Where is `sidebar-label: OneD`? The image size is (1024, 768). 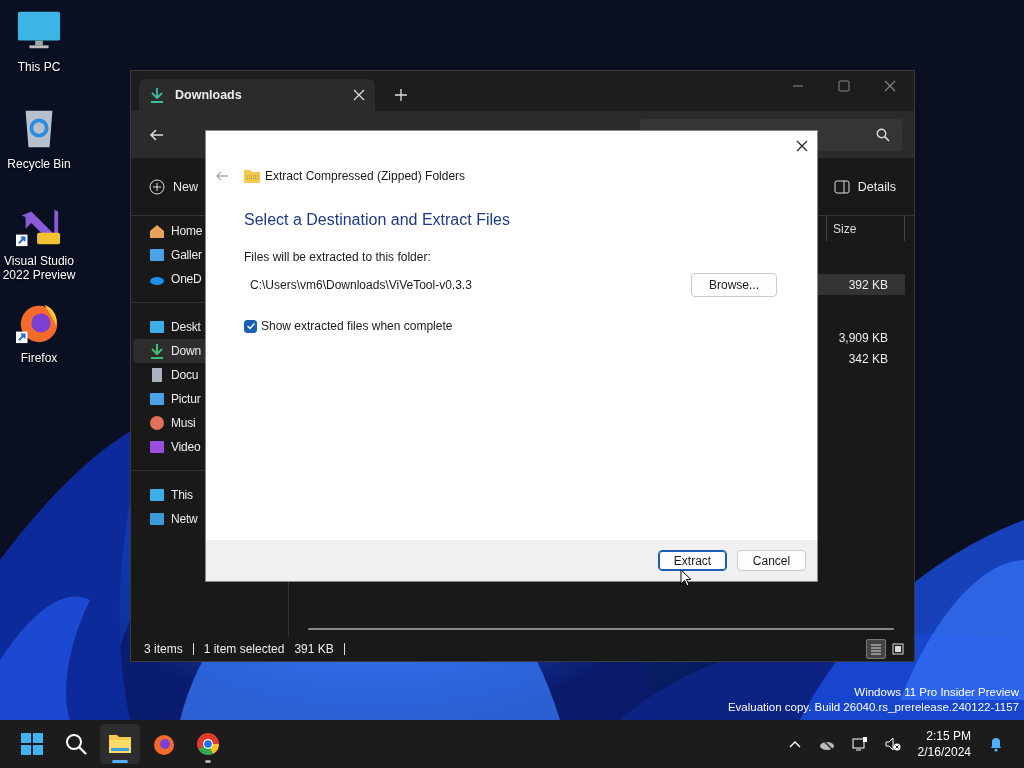 sidebar-label: OneD is located at coordinates (186, 279).